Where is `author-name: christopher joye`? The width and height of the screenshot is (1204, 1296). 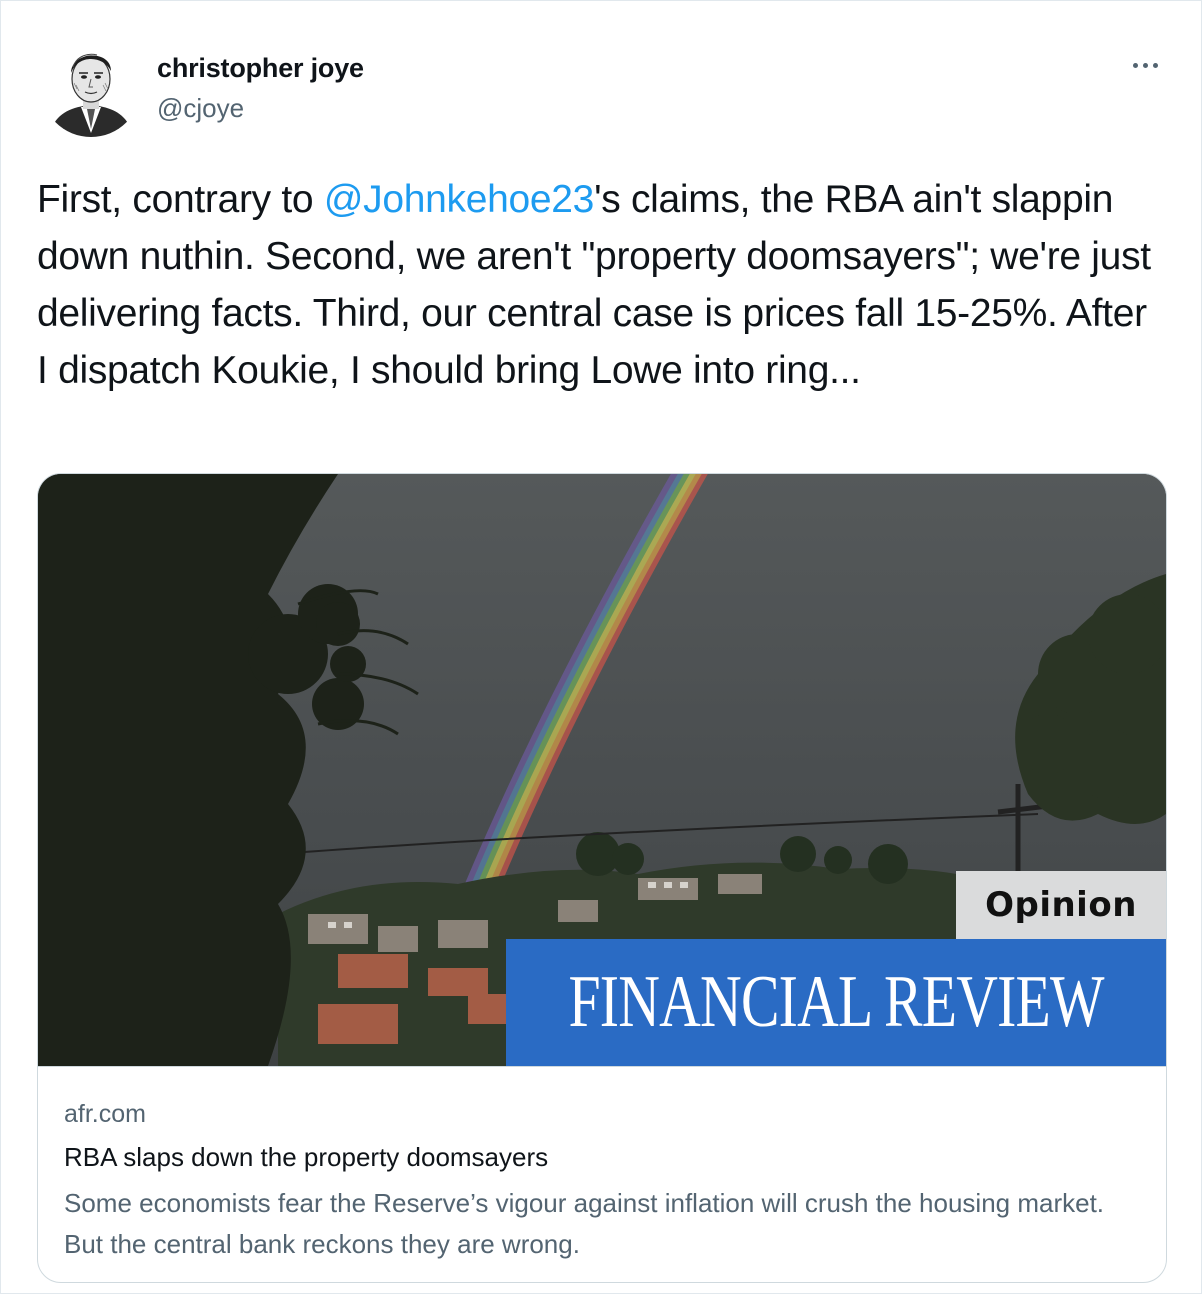 author-name: christopher joye is located at coordinates (260, 68).